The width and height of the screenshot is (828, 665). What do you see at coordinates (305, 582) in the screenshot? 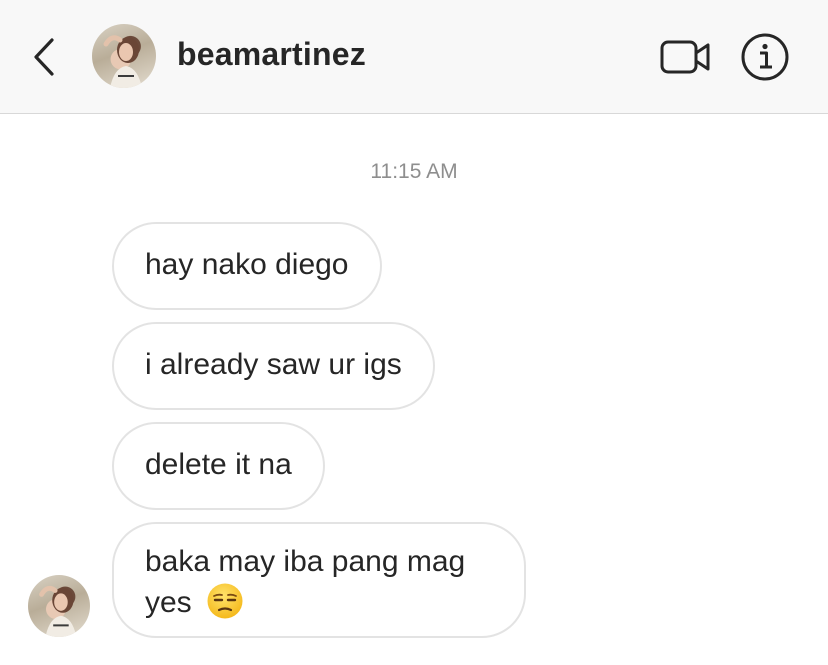
I see `message-text: baka may iba pang mag yes` at bounding box center [305, 582].